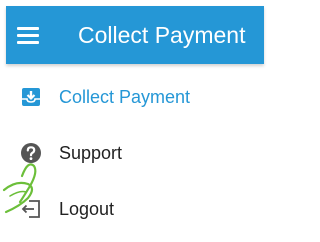 Image resolution: width=320 pixels, height=242 pixels. I want to click on app-bar-title: Collect Payment, so click(162, 35).